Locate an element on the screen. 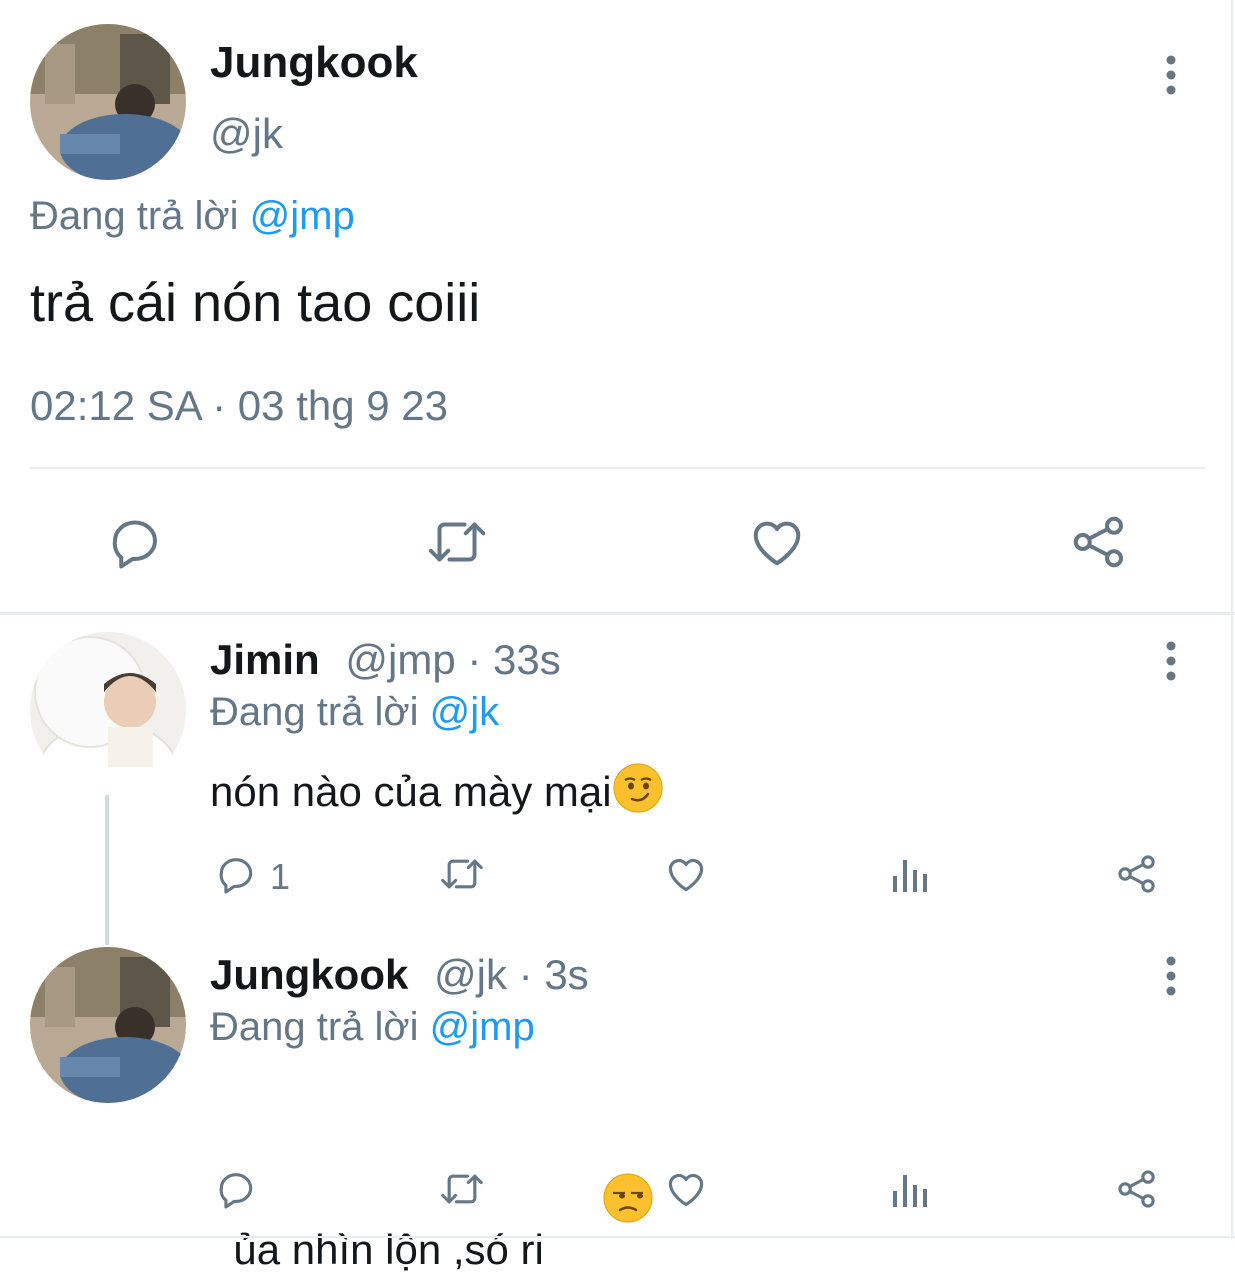 The height and width of the screenshot is (1282, 1235). reply-header: Jimin @jmp · 33s is located at coordinates (385, 660).